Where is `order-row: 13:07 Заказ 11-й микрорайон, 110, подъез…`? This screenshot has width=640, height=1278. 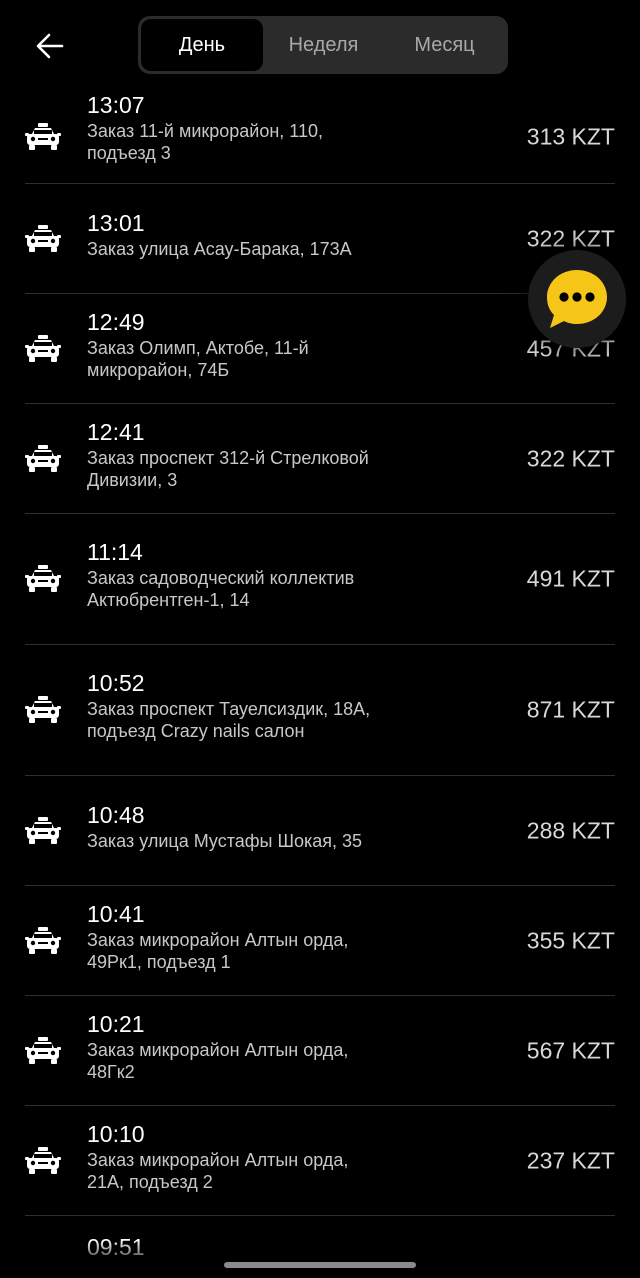 order-row: 13:07 Заказ 11-й микрорайон, 110, подъез… is located at coordinates (320, 137).